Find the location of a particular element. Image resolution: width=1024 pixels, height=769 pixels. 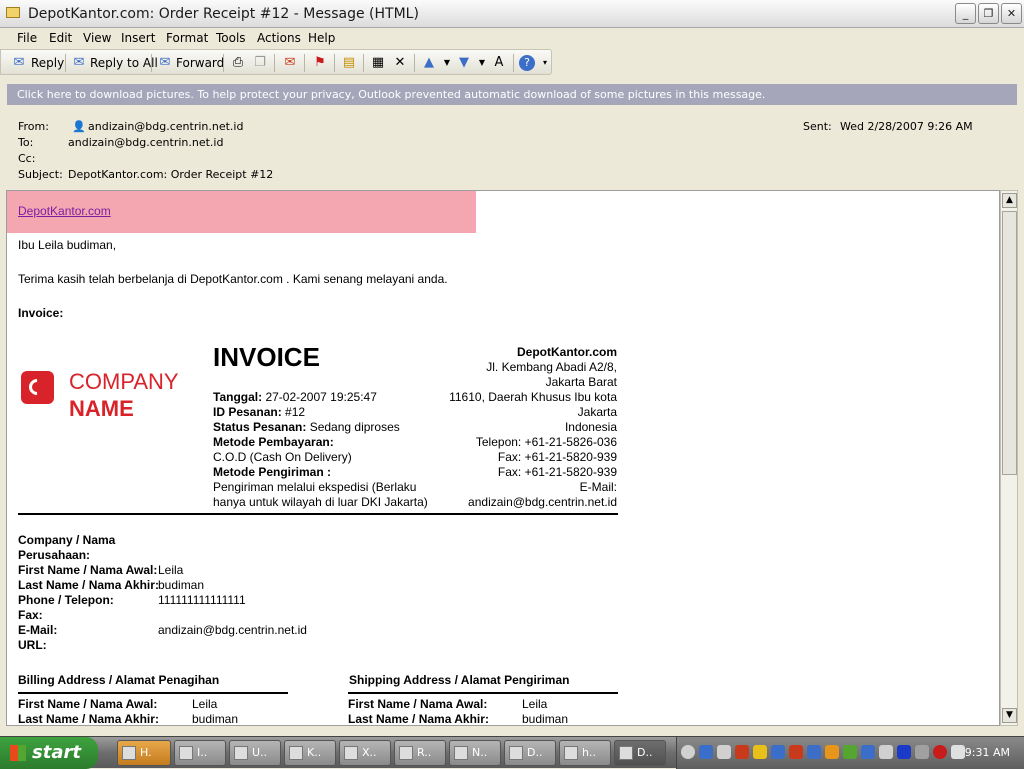

envelope-icon is located at coordinates (516, 753).